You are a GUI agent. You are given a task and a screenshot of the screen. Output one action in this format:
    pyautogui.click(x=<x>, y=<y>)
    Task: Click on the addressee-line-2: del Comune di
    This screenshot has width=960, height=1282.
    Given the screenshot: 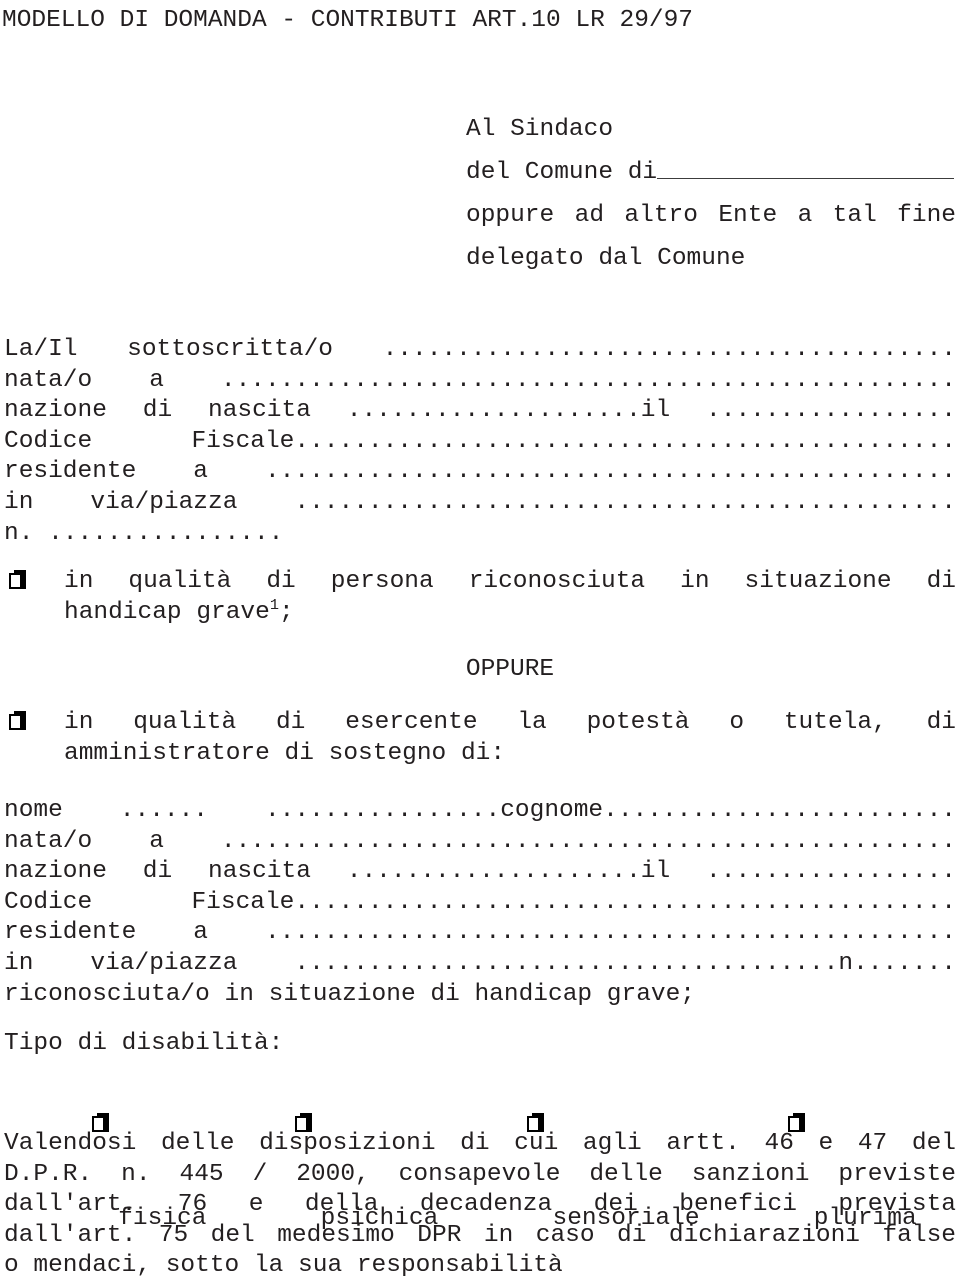 What is the action you would take?
    pyautogui.click(x=711, y=172)
    